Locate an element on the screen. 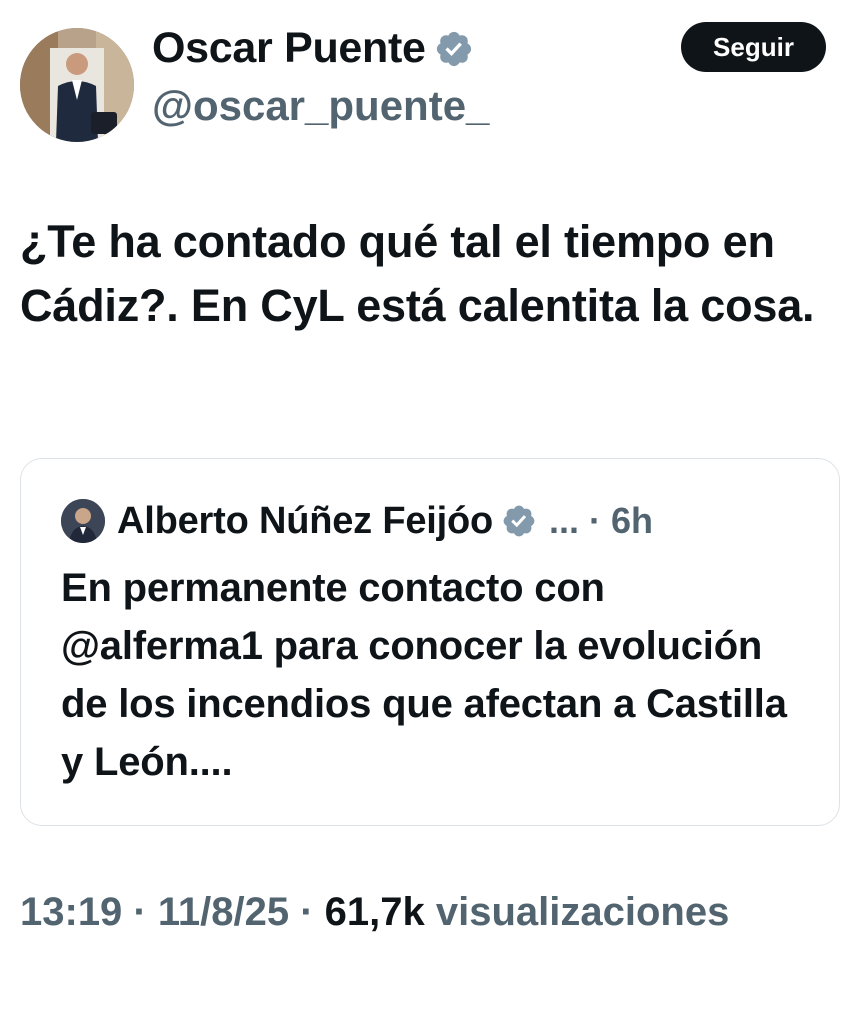  quoted-tweet-time: ... · 6h is located at coordinates (601, 521).